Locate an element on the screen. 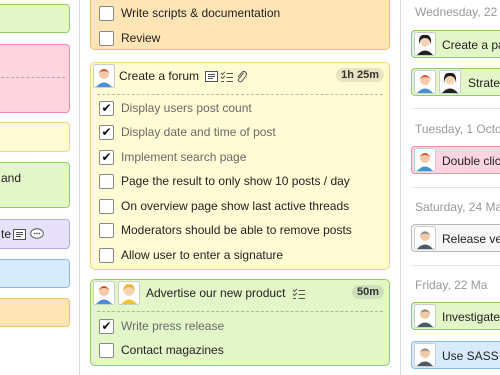 The width and height of the screenshot is (500, 375). checklist-item-label: Write press release is located at coordinates (173, 326).